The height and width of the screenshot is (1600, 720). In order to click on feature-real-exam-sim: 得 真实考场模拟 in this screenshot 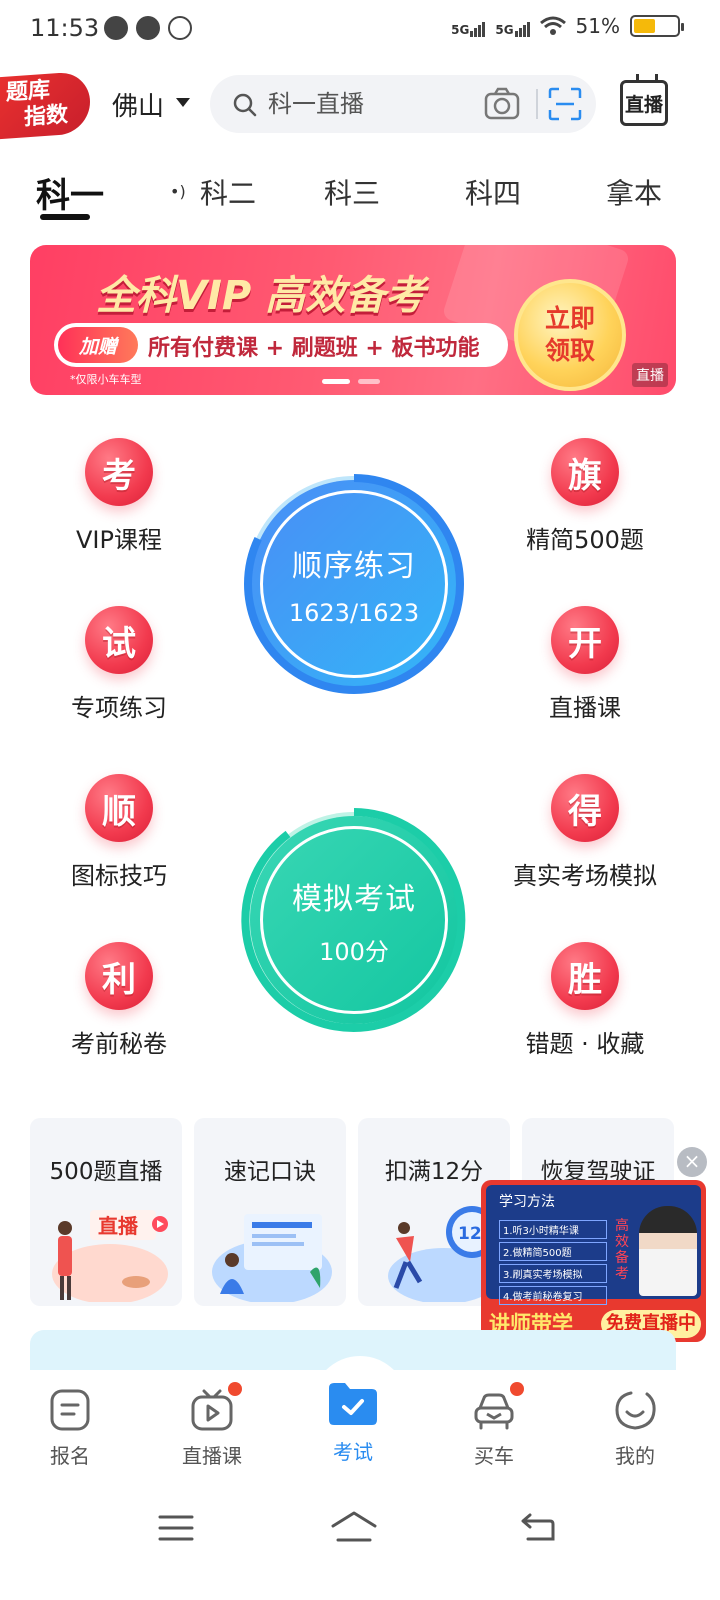, I will do `click(585, 832)`.